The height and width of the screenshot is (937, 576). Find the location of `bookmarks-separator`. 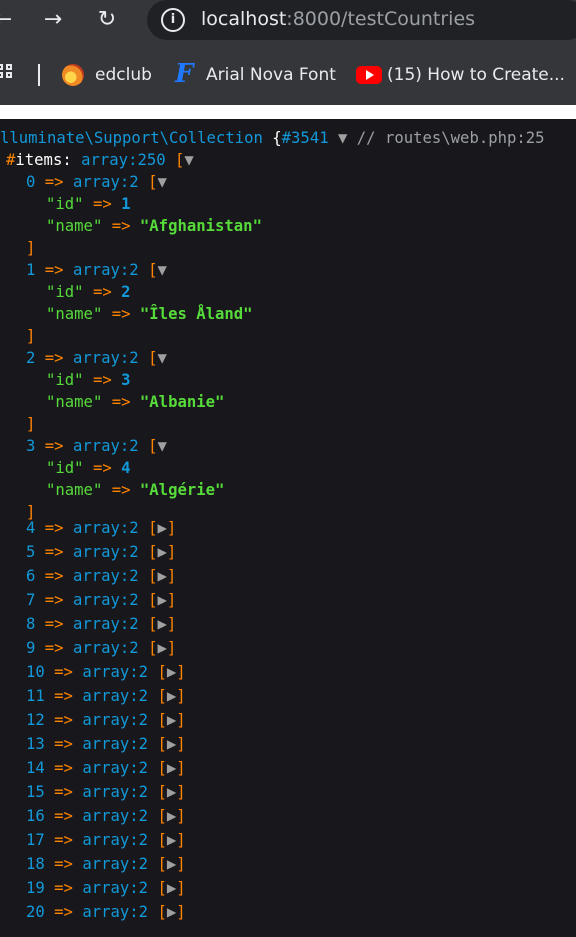

bookmarks-separator is located at coordinates (39, 75).